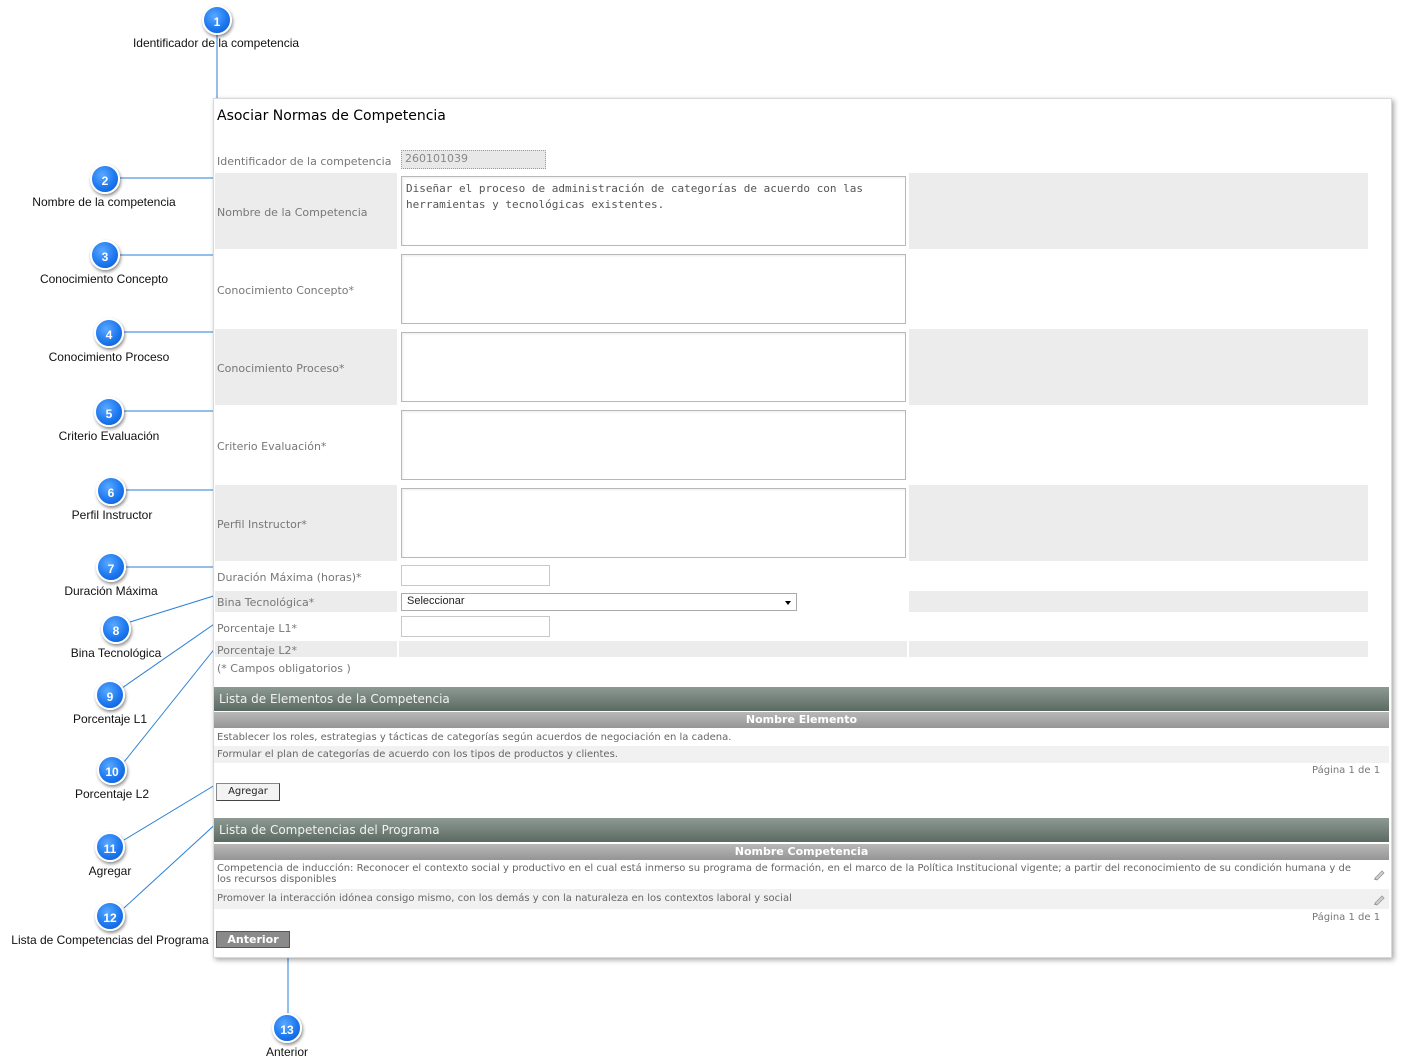  I want to click on perfil-label: Perfil Instructor*, so click(262, 524).